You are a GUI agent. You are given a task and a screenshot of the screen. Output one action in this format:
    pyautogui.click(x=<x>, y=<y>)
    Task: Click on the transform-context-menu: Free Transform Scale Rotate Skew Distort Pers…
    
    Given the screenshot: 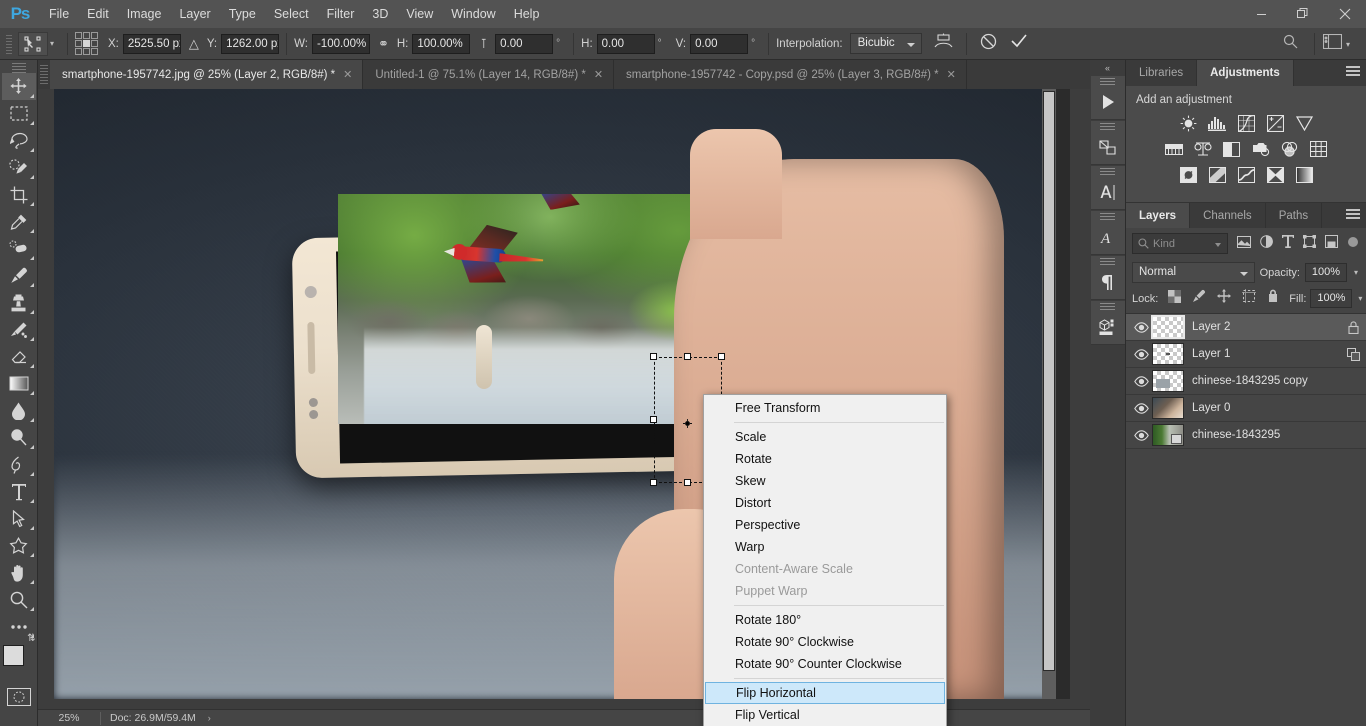 What is the action you would take?
    pyautogui.click(x=825, y=560)
    